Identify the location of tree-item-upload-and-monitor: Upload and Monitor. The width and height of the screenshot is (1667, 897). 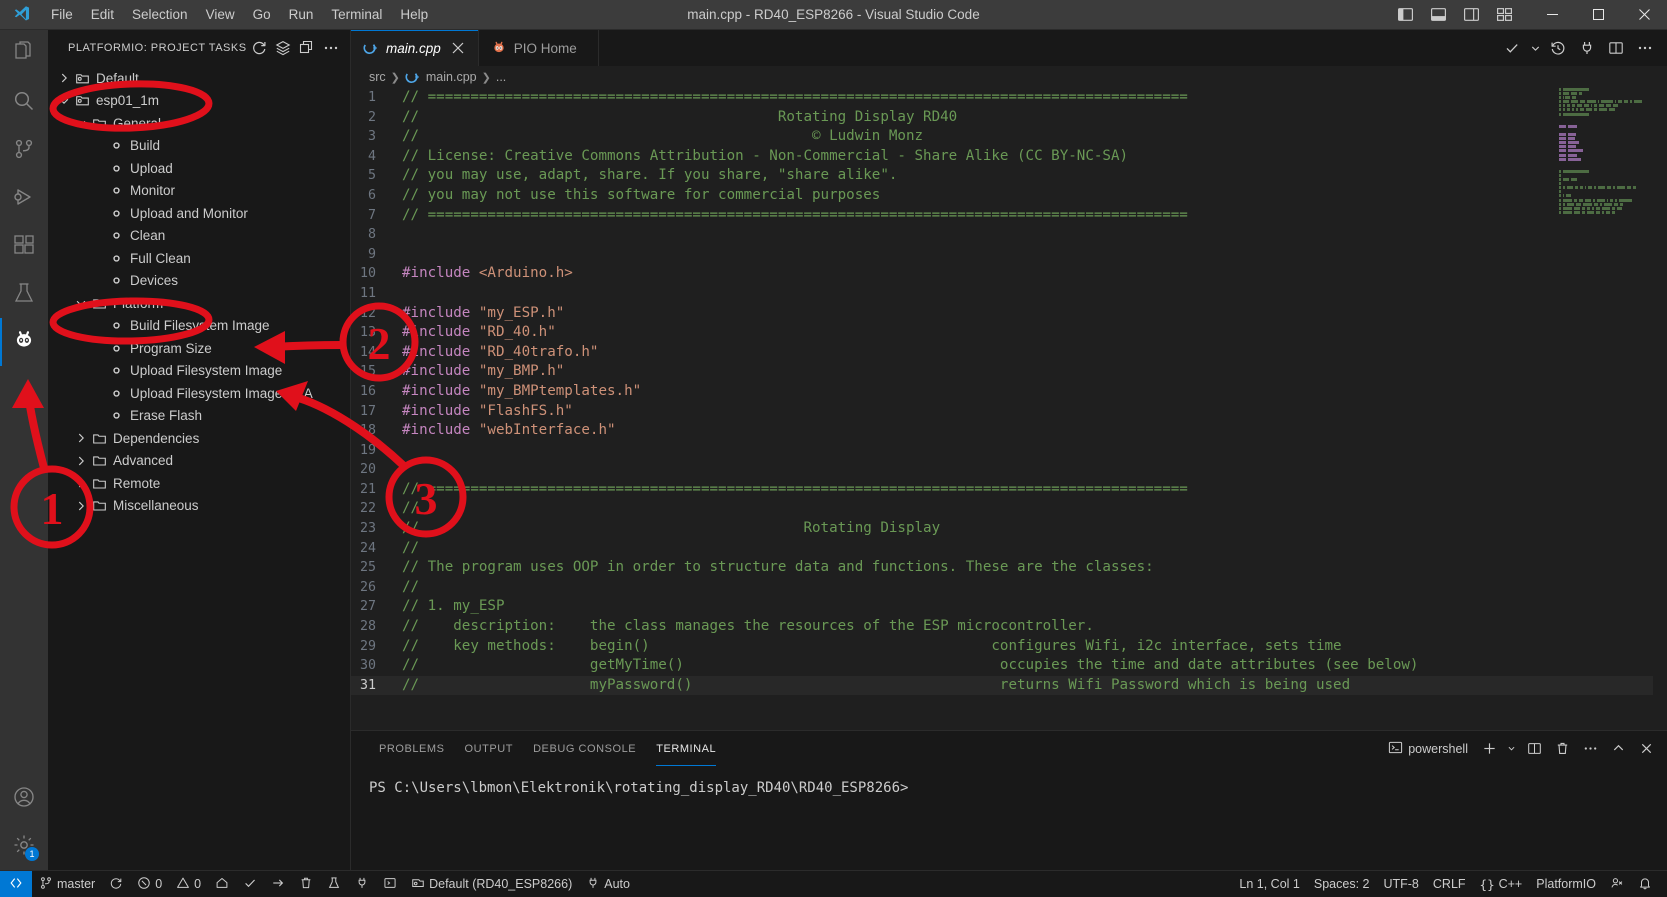
(199, 213).